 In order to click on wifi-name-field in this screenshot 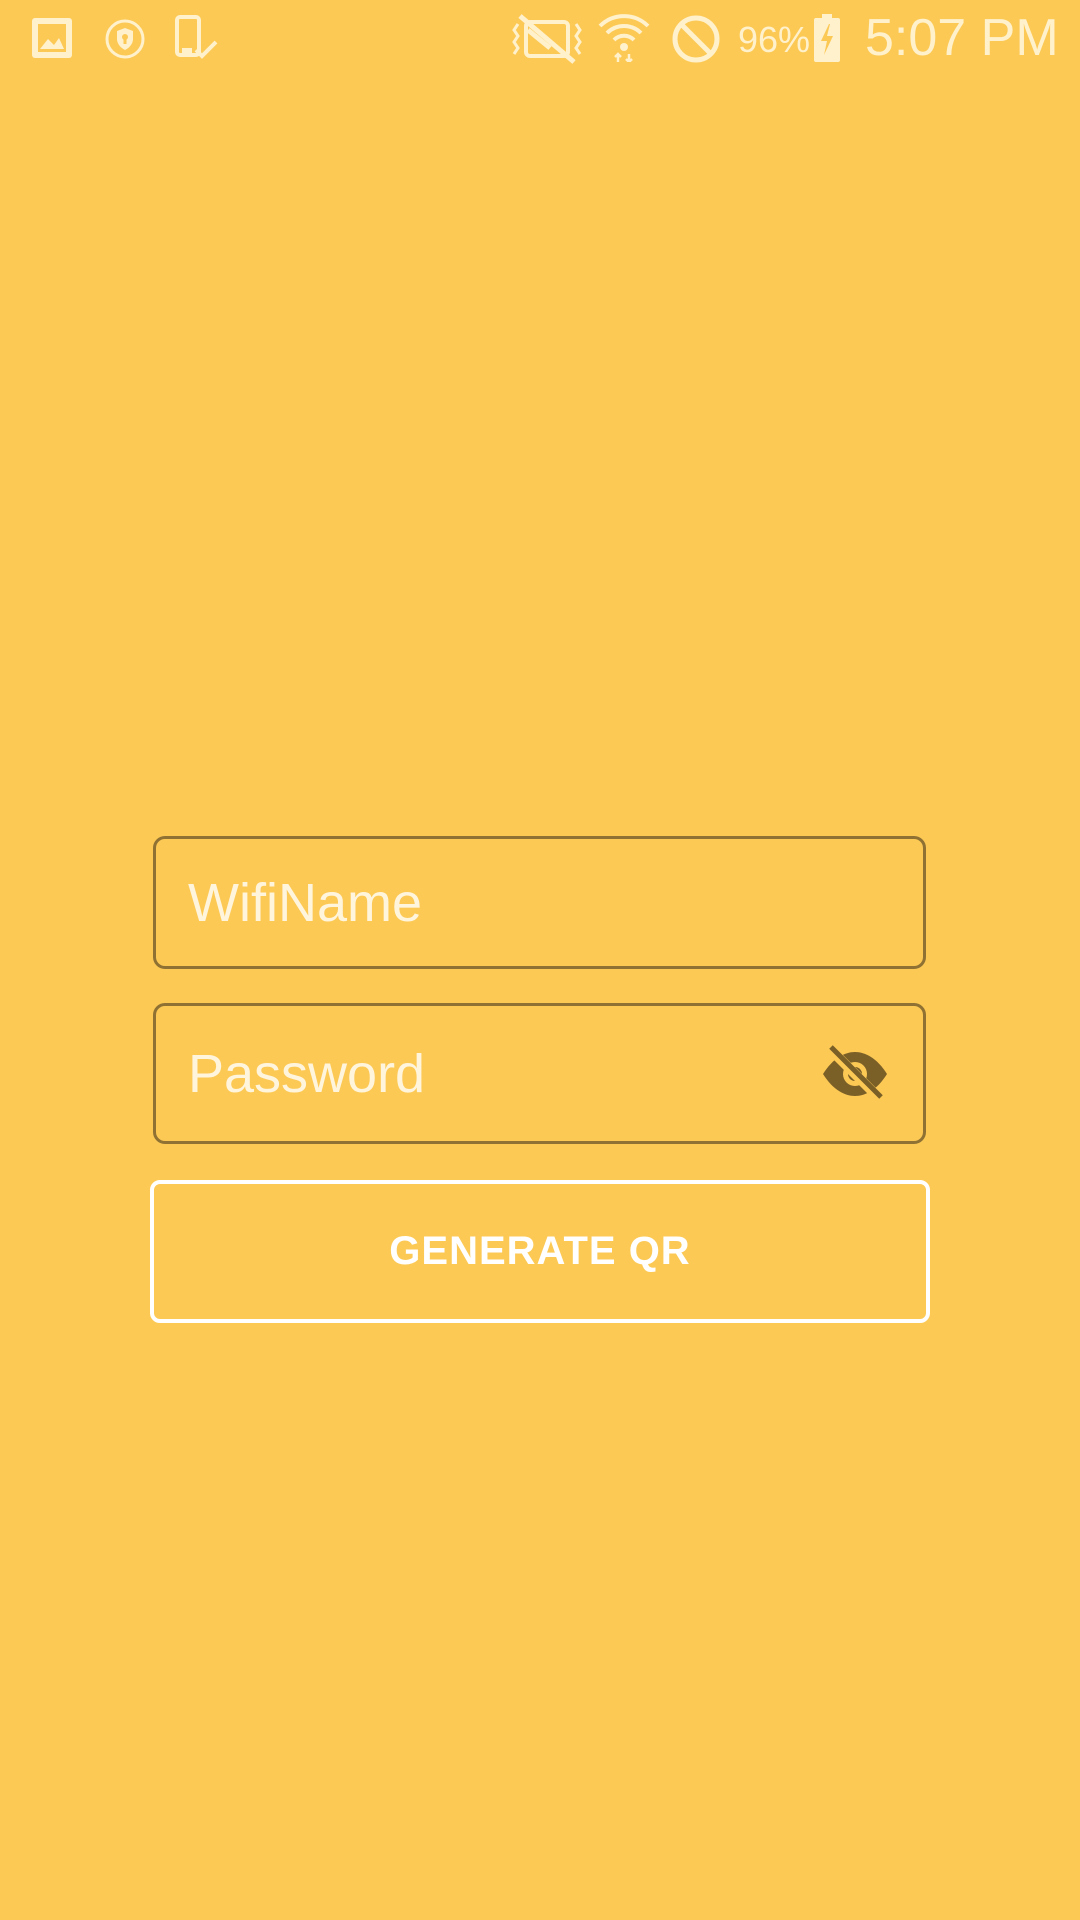, I will do `click(539, 902)`.